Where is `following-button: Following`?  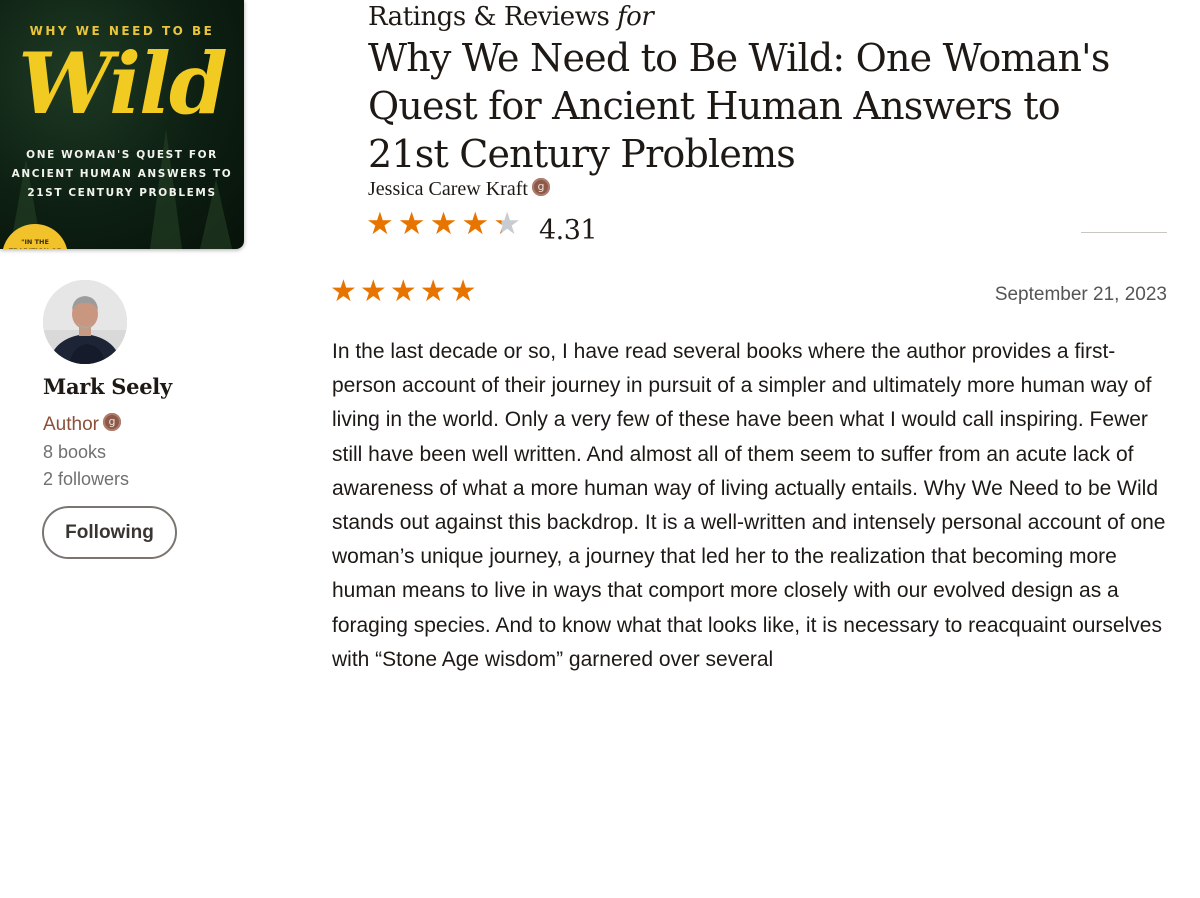
following-button: Following is located at coordinates (109, 532).